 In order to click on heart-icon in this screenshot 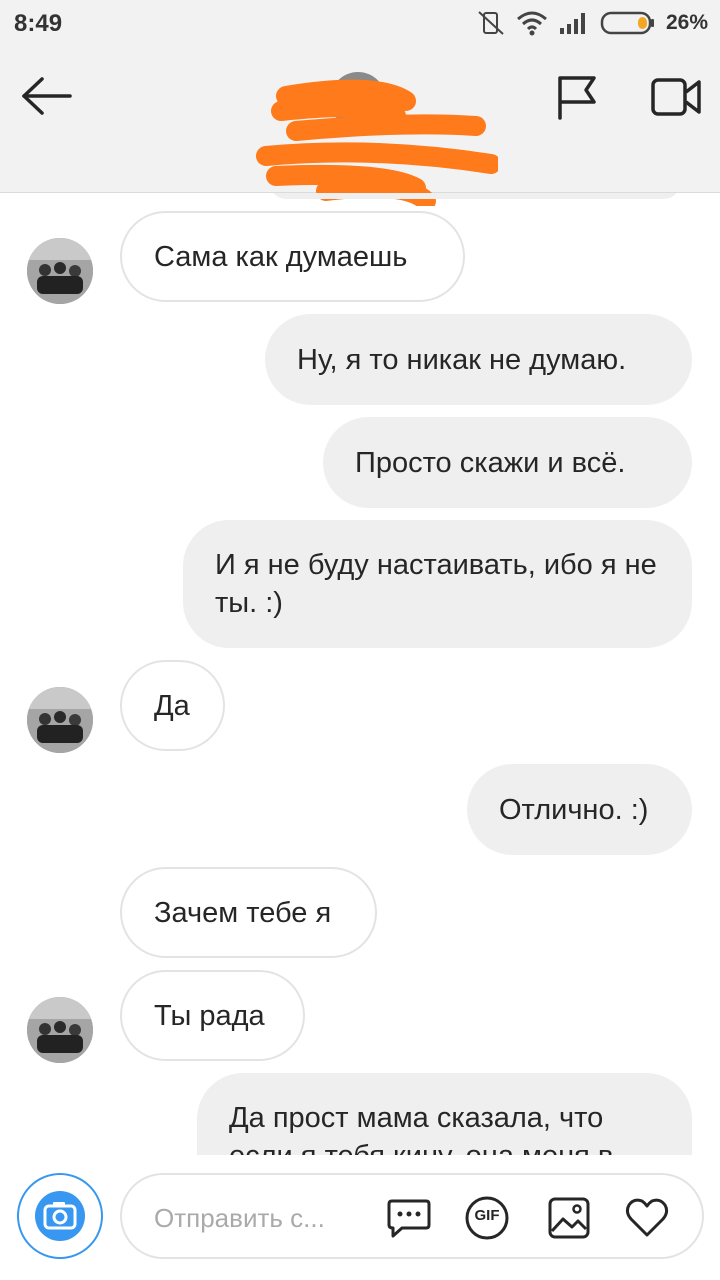, I will do `click(647, 1217)`.